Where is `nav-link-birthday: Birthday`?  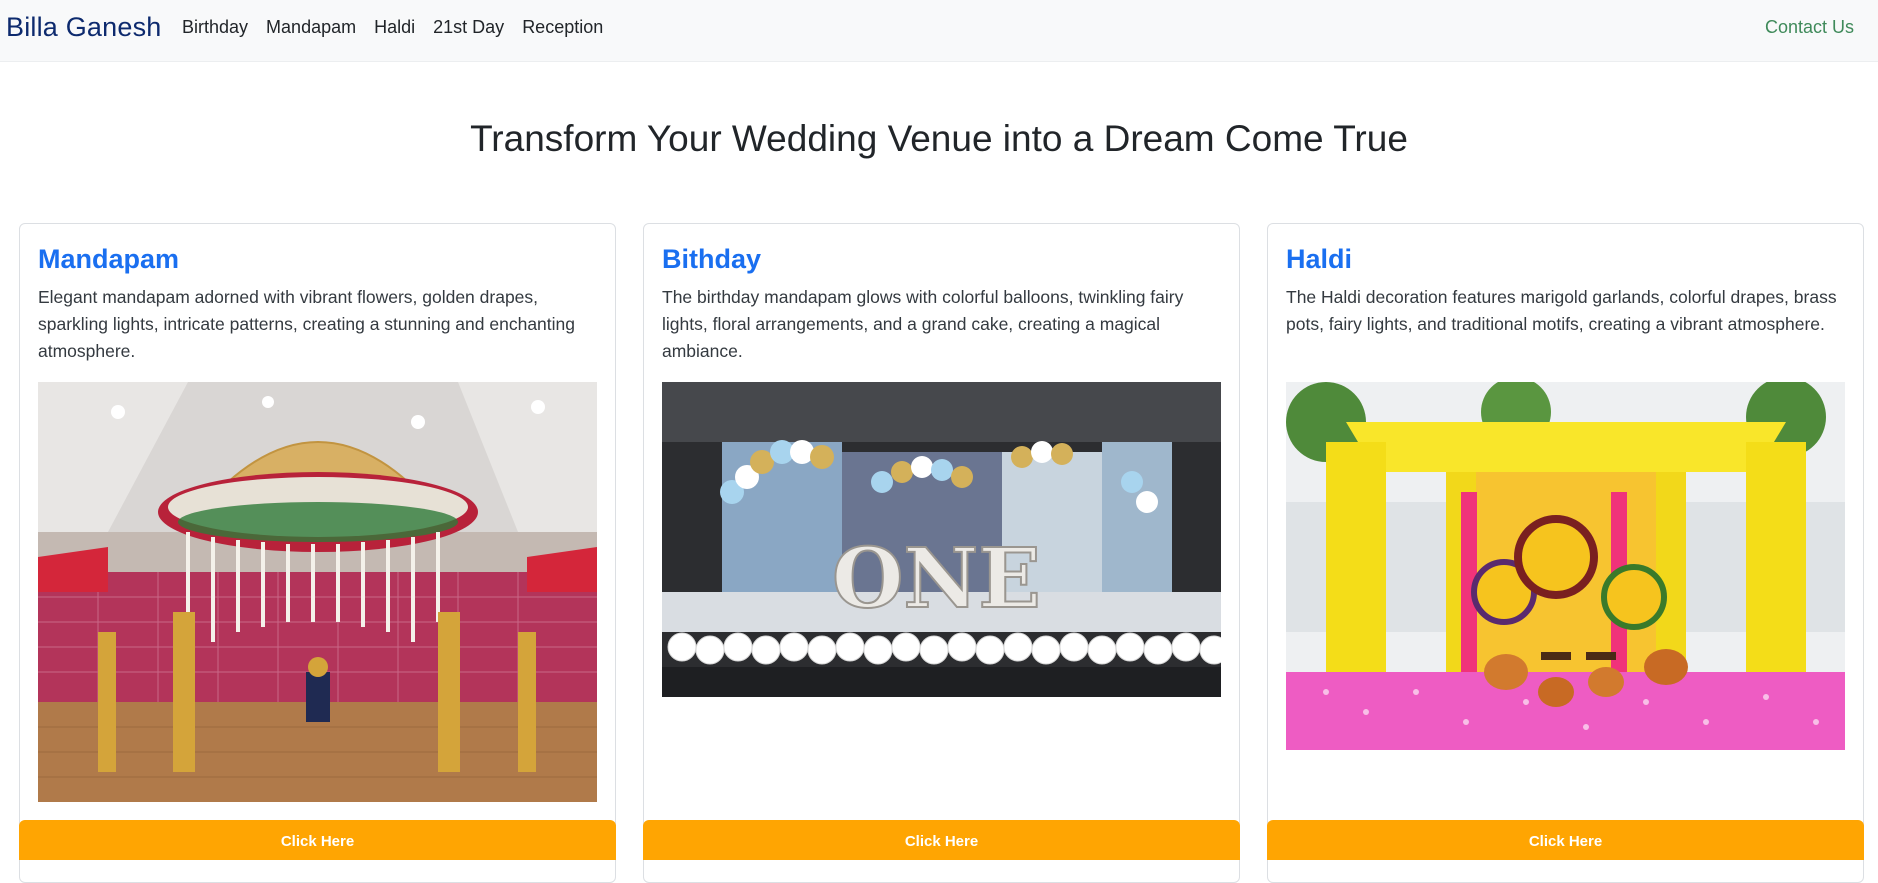
nav-link-birthday: Birthday is located at coordinates (215, 27).